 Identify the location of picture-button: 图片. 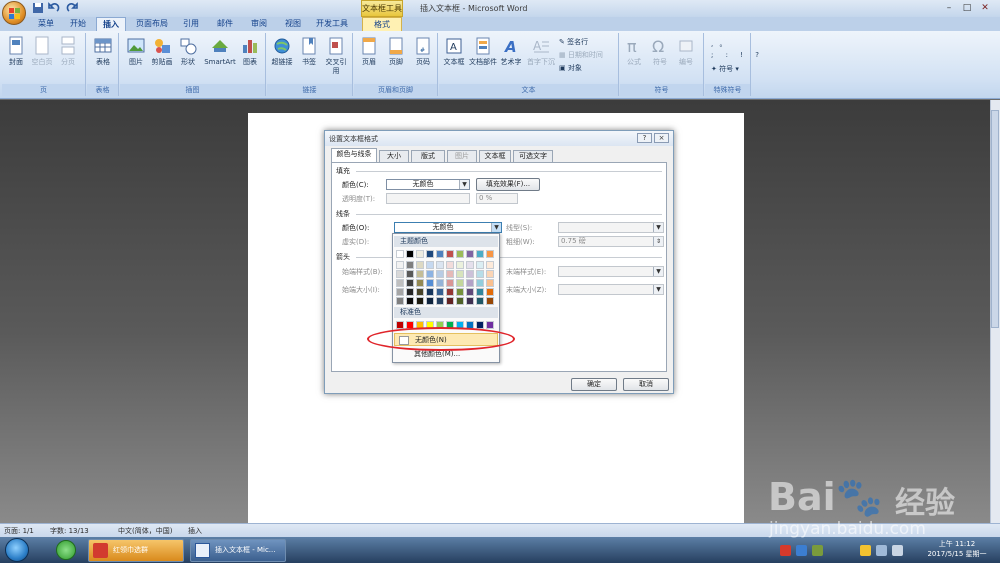
(136, 51).